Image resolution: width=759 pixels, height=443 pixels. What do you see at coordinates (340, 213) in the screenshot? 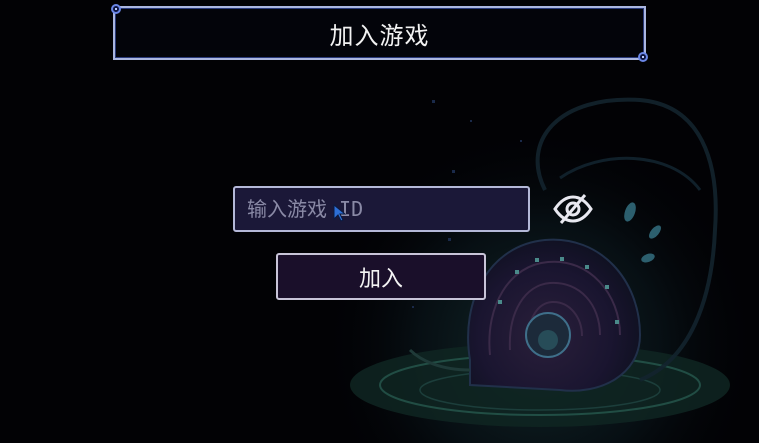
I see `mouse-pointer-icon` at bounding box center [340, 213].